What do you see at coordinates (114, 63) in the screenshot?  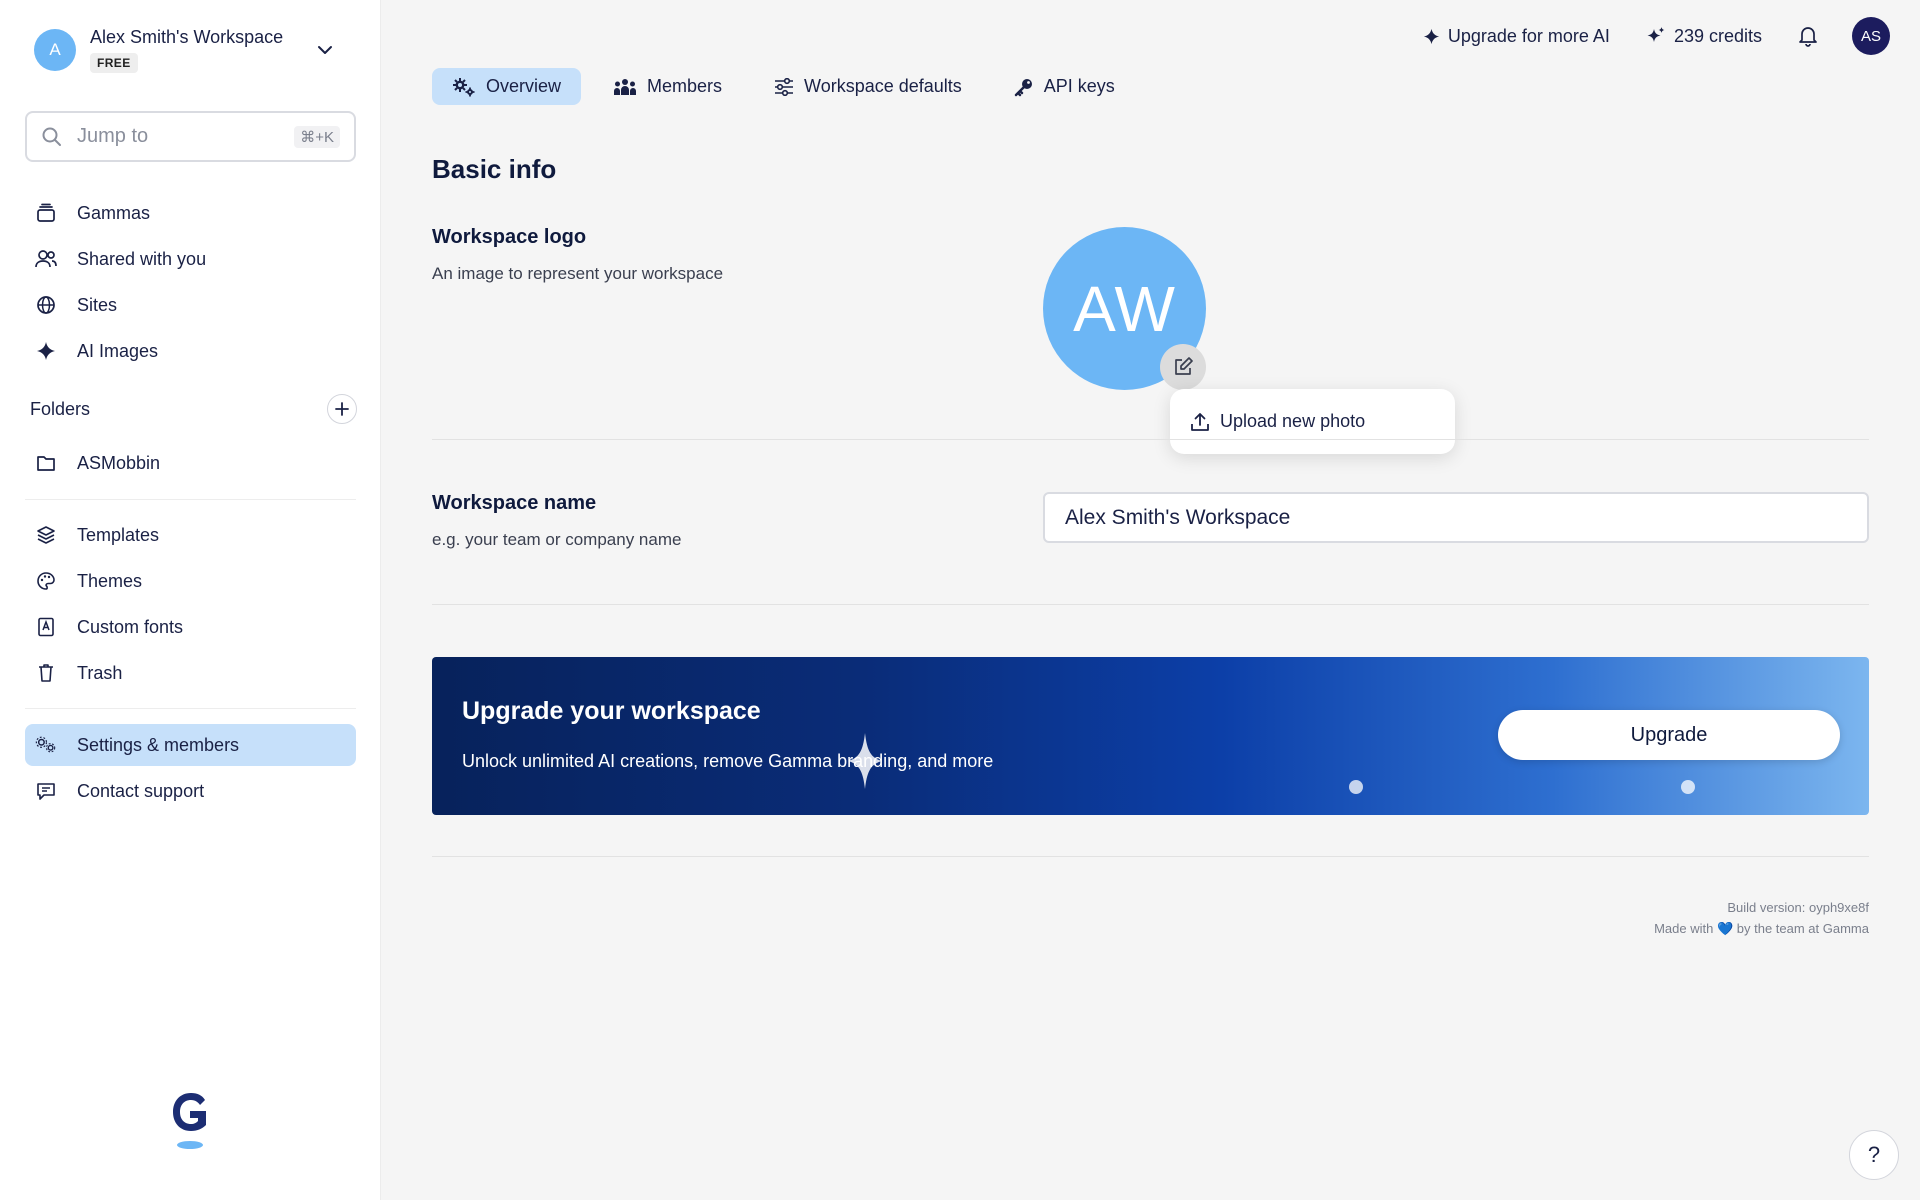 I see `plan-badge: FREE` at bounding box center [114, 63].